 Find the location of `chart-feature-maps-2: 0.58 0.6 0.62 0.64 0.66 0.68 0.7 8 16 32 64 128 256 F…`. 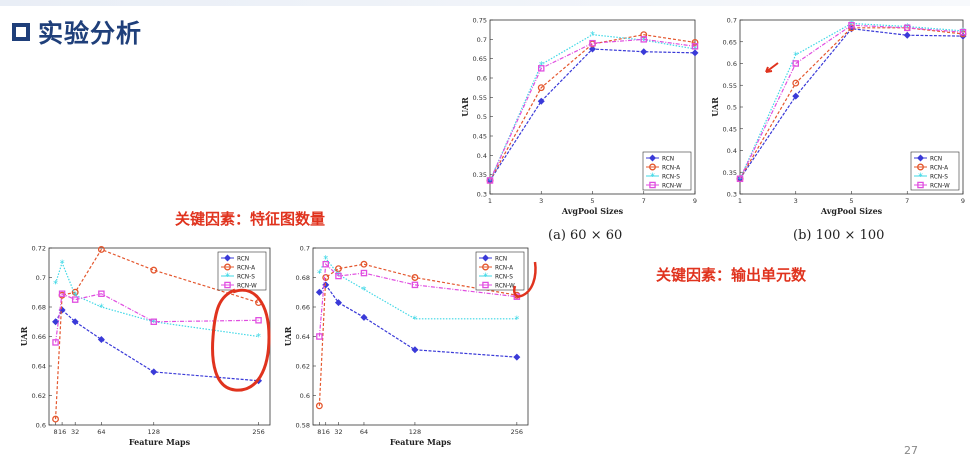

chart-feature-maps-2: 0.58 0.6 0.62 0.64 0.66 0.68 0.7 8 16 32 64 128 256 F… is located at coordinates (408, 346).